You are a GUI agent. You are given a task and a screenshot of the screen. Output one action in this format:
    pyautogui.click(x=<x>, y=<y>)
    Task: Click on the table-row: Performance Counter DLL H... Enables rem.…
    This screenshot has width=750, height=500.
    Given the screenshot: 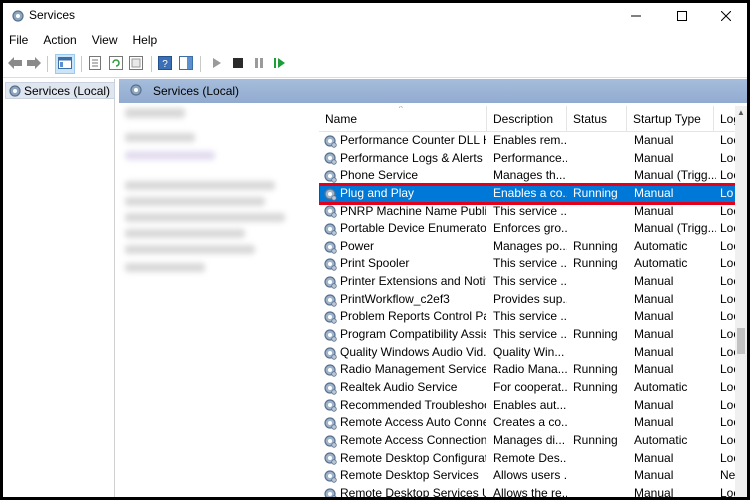 What is the action you would take?
    pyautogui.click(x=533, y=141)
    